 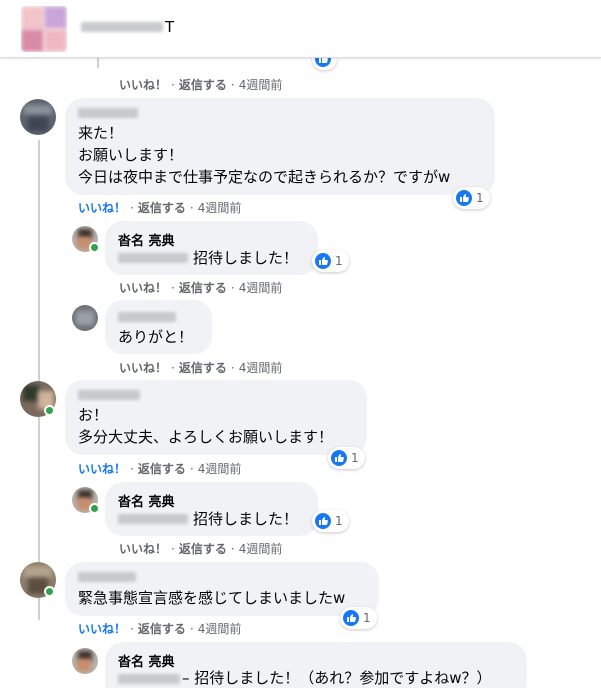 I want to click on comment-text: 多分大丈夫、よろしくお願いします！, so click(x=206, y=437).